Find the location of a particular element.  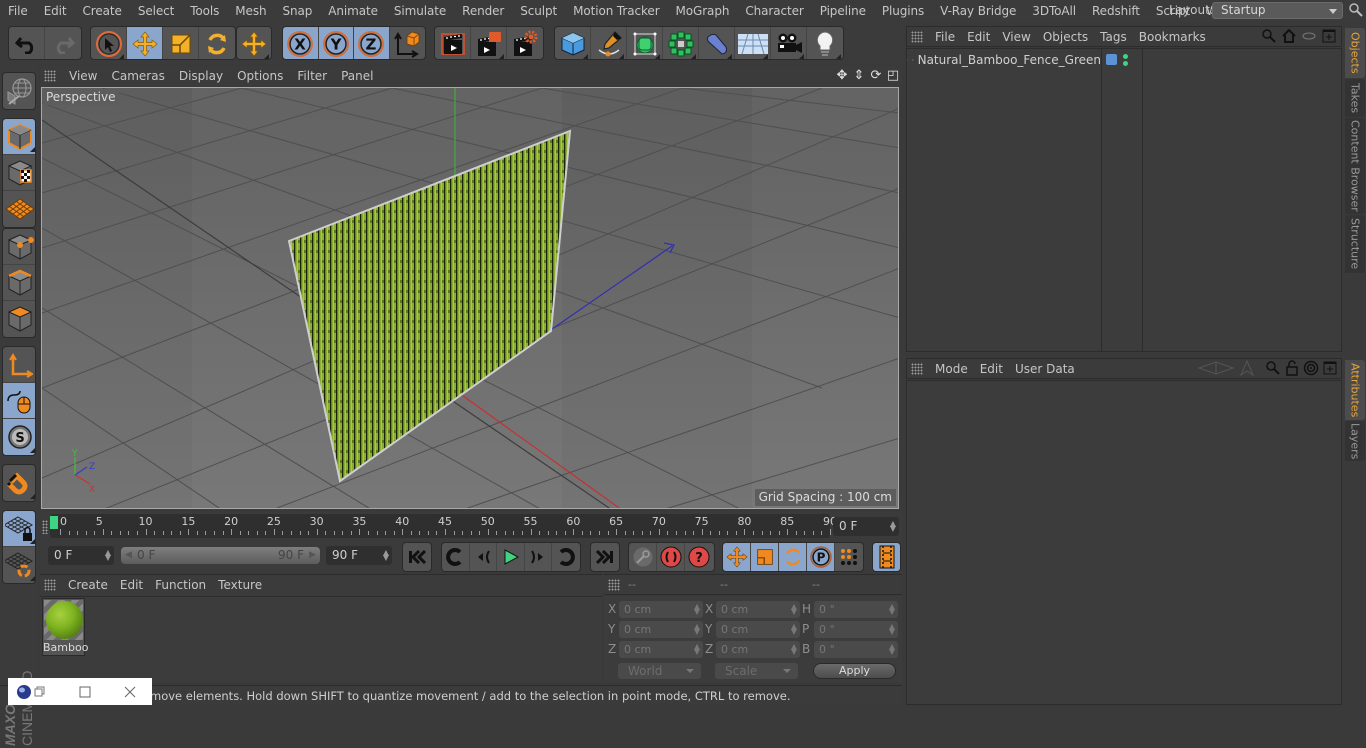

object-menu-tags: Tags is located at coordinates (1113, 37).